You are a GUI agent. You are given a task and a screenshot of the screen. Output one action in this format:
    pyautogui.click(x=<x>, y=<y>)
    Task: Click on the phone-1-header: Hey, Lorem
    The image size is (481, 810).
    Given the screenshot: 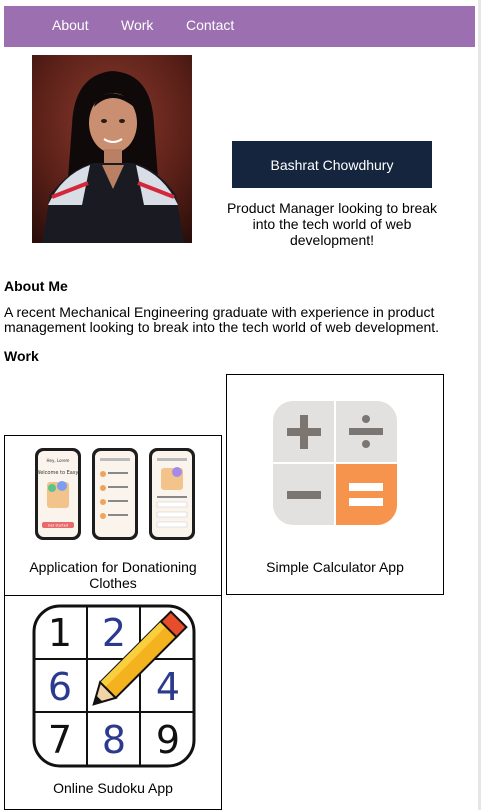 What is the action you would take?
    pyautogui.click(x=58, y=460)
    